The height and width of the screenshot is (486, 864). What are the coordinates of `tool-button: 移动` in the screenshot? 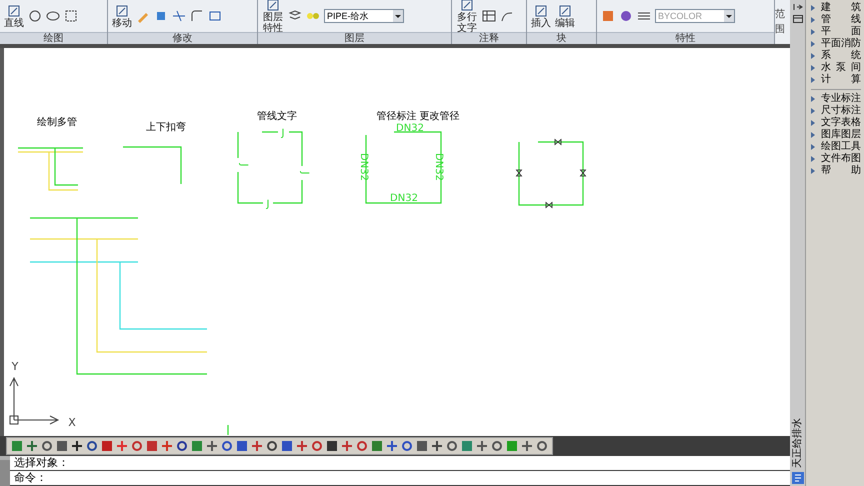 It's located at (122, 16).